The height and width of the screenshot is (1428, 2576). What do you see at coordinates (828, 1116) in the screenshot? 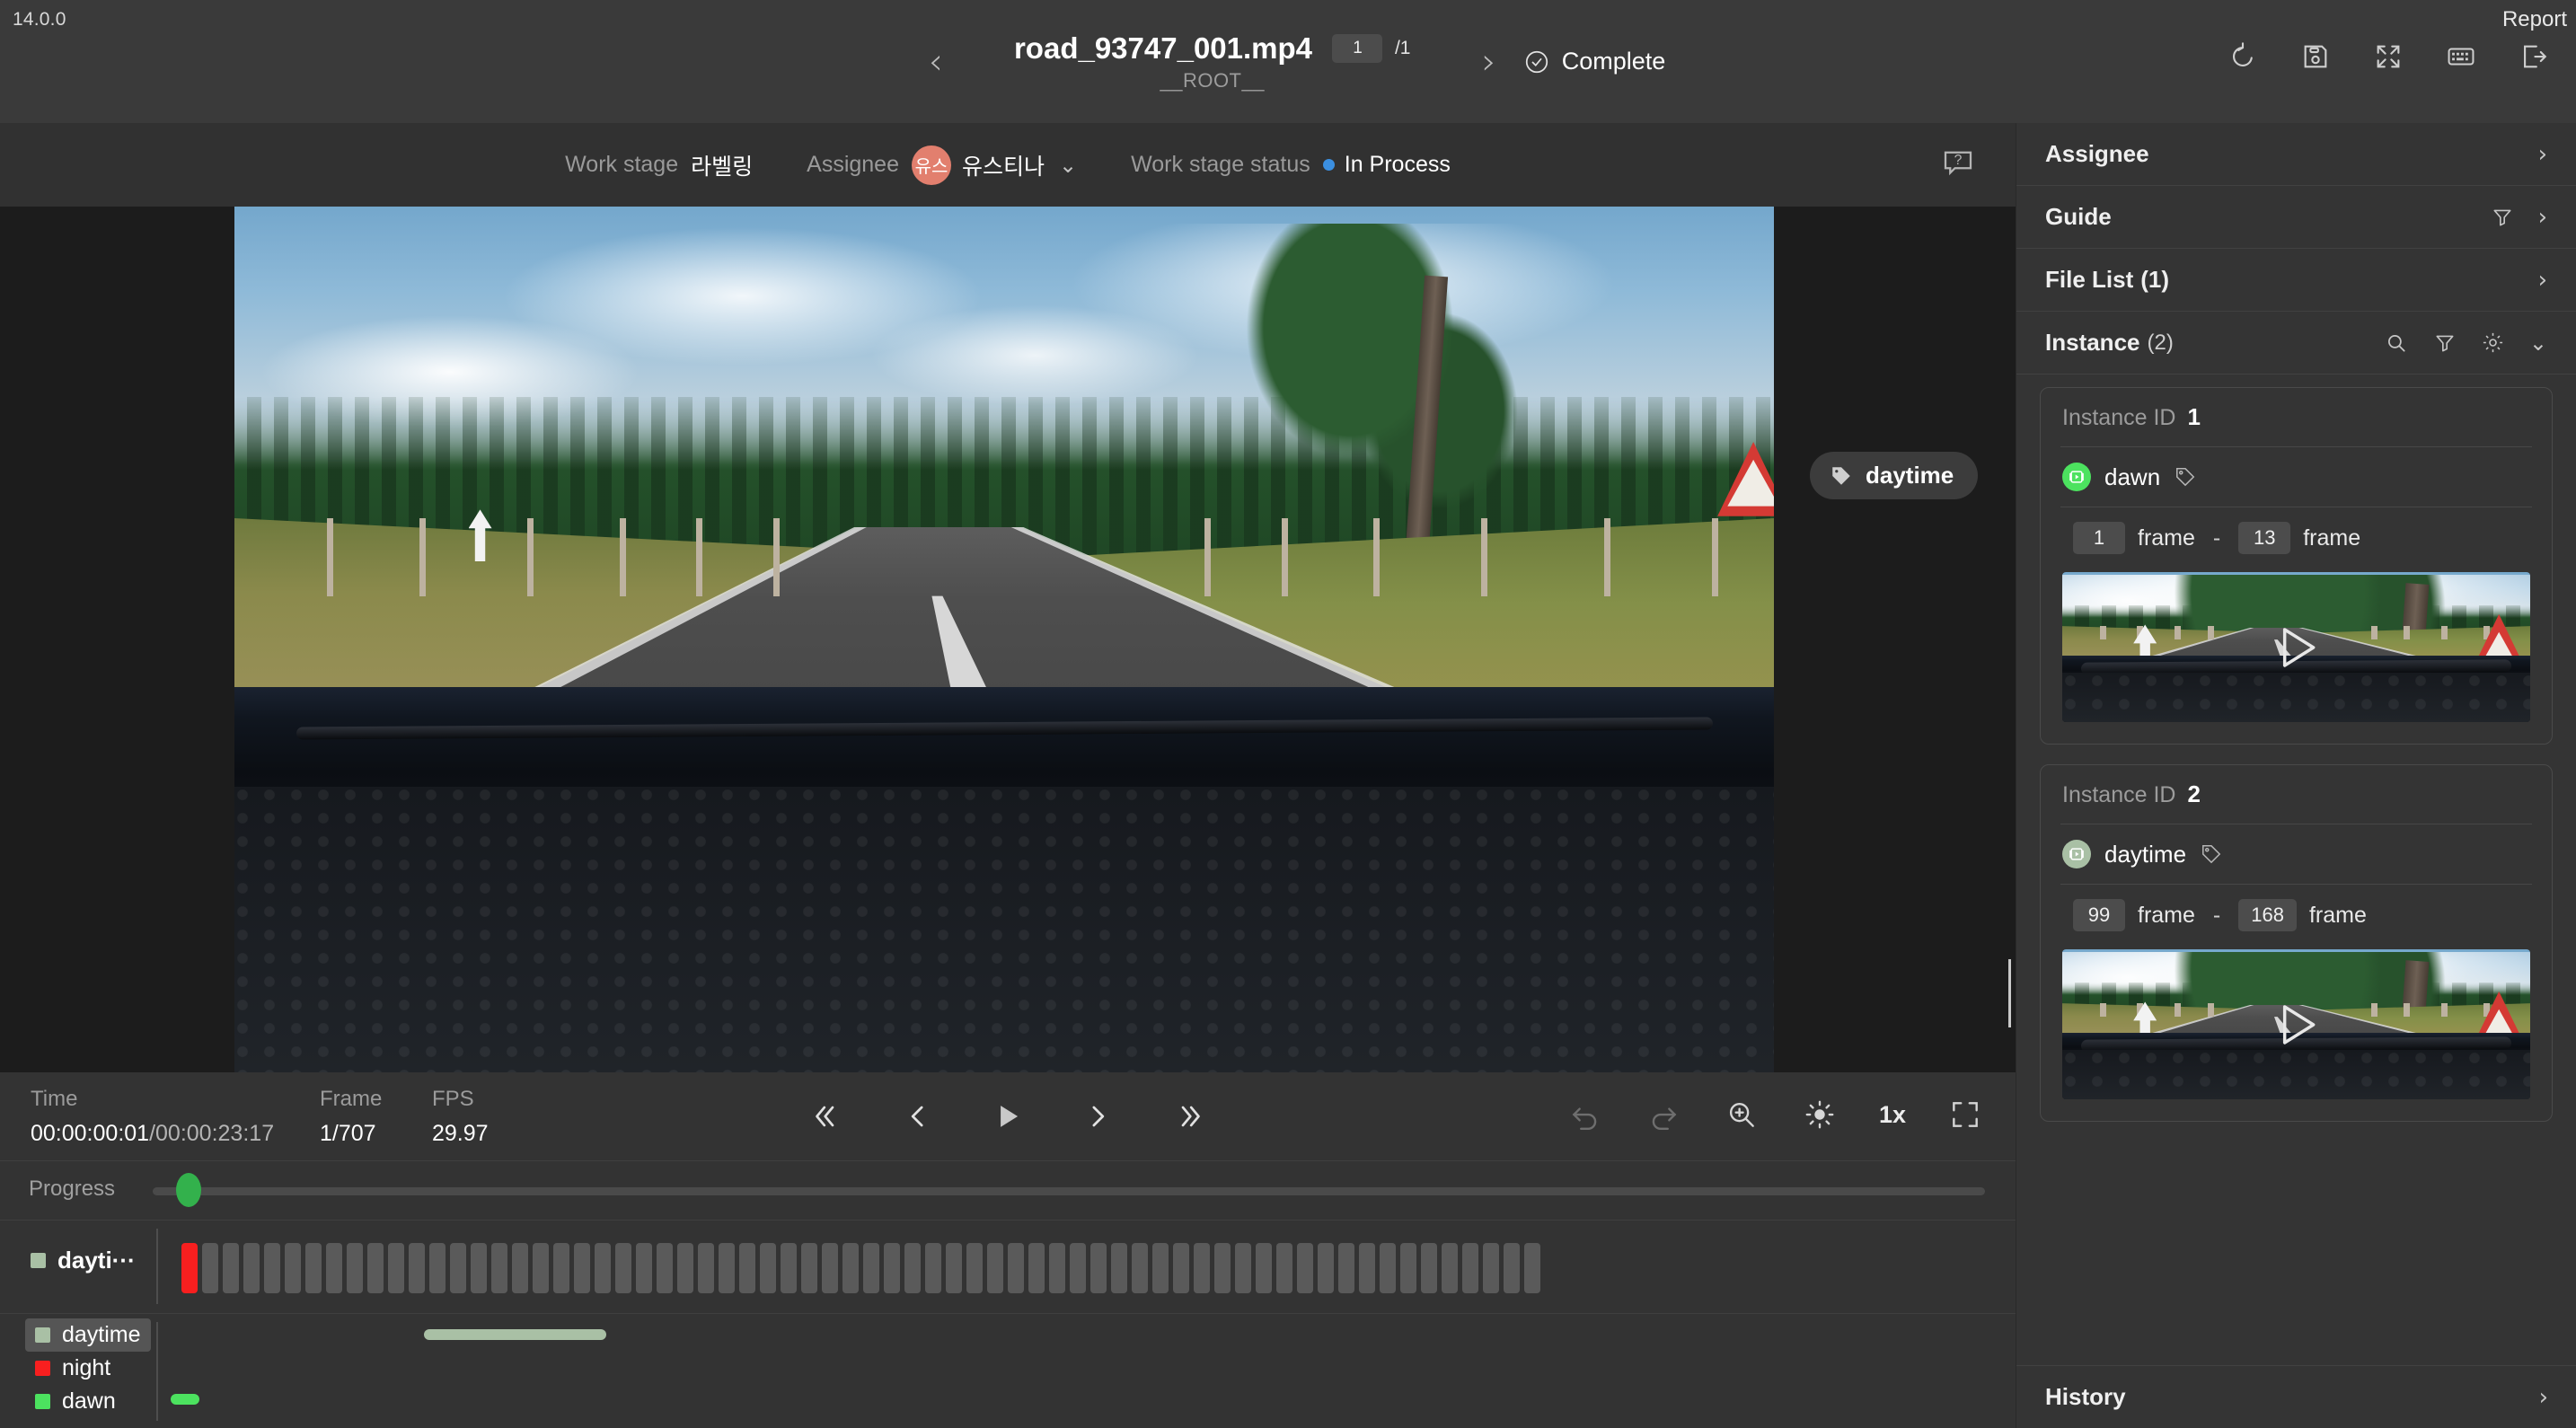
I see `skip-back-icon` at bounding box center [828, 1116].